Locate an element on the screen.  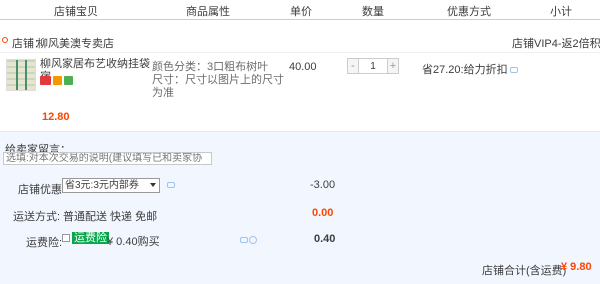
quantity-input is located at coordinates (373, 66).